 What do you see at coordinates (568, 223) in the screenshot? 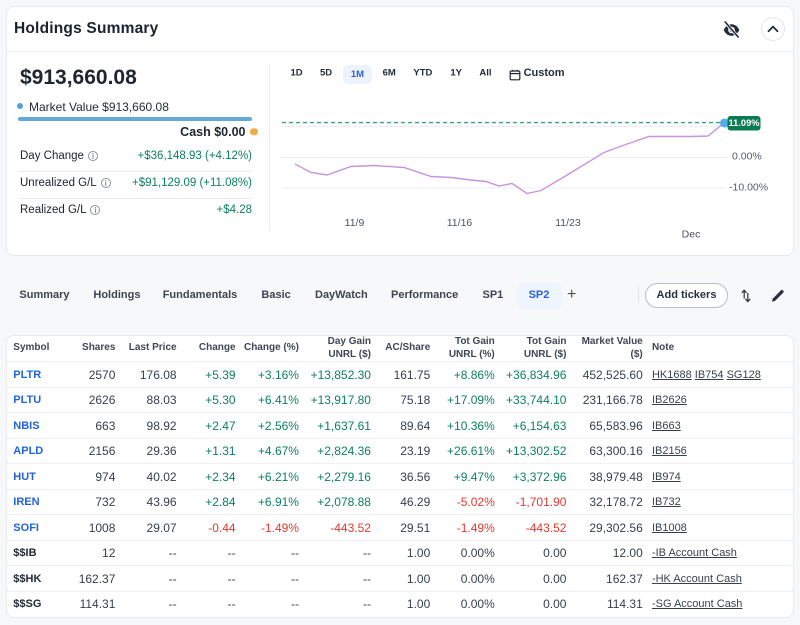
I see `svg-text: 11/23` at bounding box center [568, 223].